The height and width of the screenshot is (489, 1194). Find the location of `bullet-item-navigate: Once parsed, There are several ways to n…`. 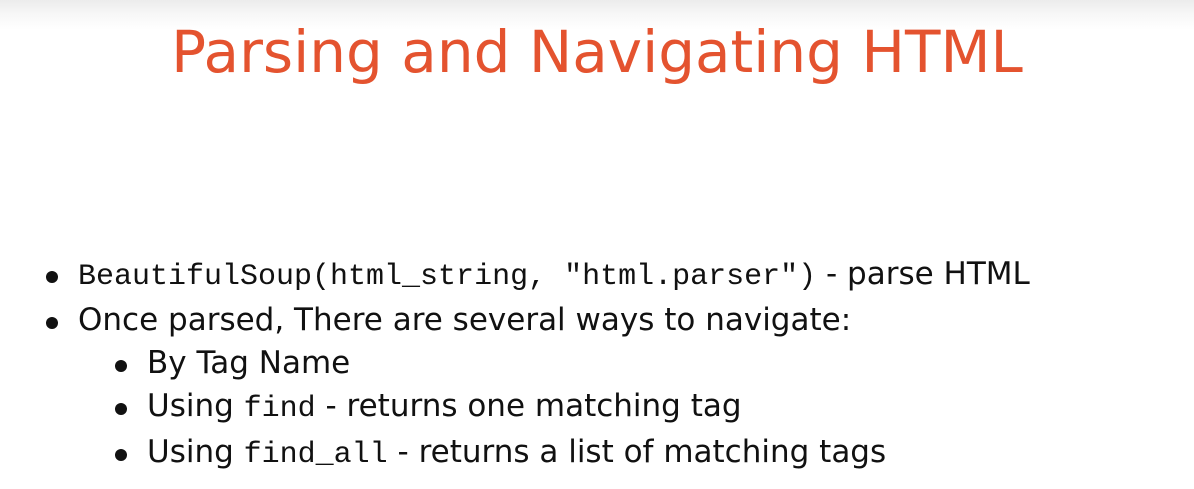

bullet-item-navigate: Once parsed, There are several ways to n… is located at coordinates (536, 320).